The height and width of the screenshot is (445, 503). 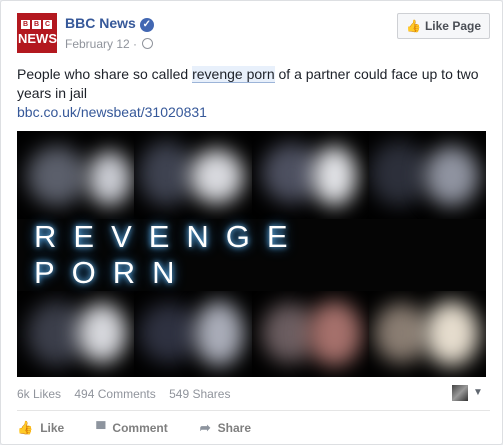 I want to click on like-page-button: 👍 Like Page, so click(x=443, y=26).